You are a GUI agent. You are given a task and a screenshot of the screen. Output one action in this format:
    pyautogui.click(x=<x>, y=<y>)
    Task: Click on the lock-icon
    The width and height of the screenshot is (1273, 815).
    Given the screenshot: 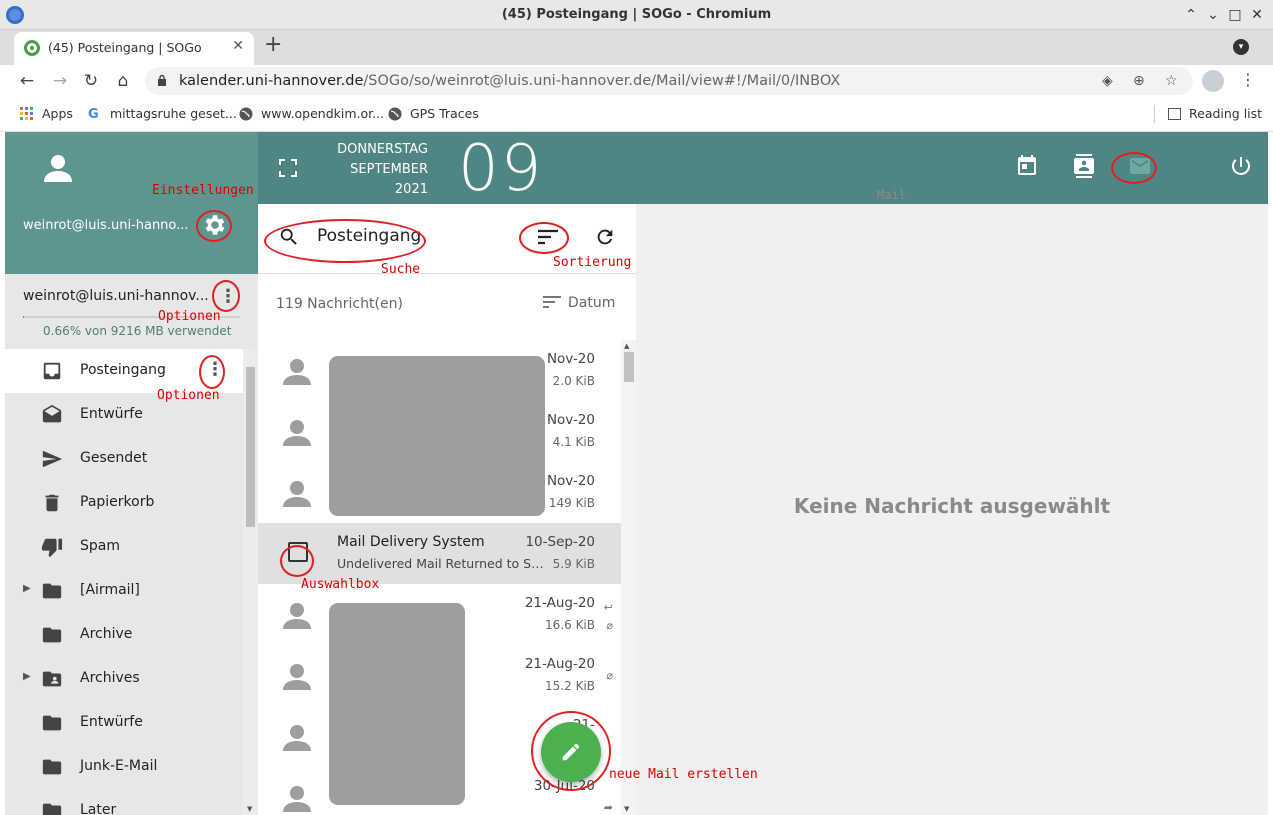 What is the action you would take?
    pyautogui.click(x=162, y=80)
    